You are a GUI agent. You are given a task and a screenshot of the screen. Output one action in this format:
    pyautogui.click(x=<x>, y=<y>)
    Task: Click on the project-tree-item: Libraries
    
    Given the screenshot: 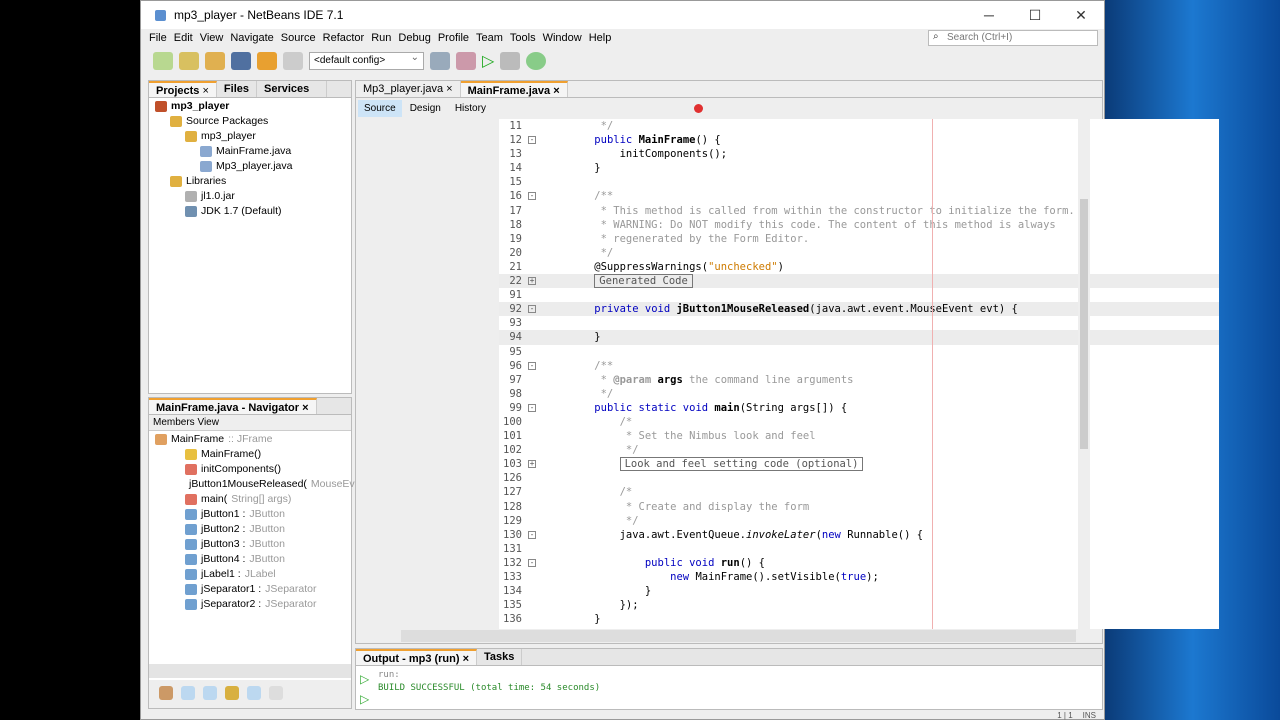 What is the action you would take?
    pyautogui.click(x=250, y=181)
    